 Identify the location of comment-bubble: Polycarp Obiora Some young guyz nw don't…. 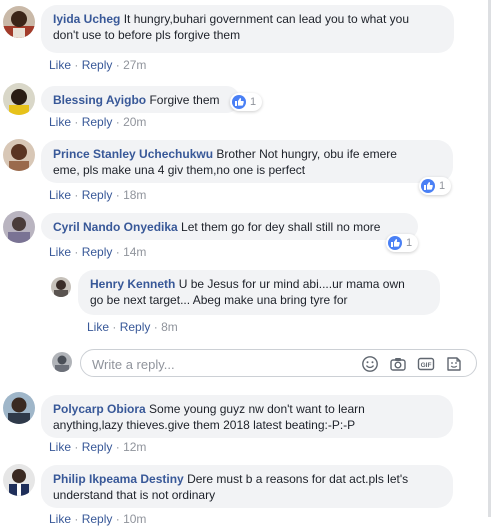
(247, 416).